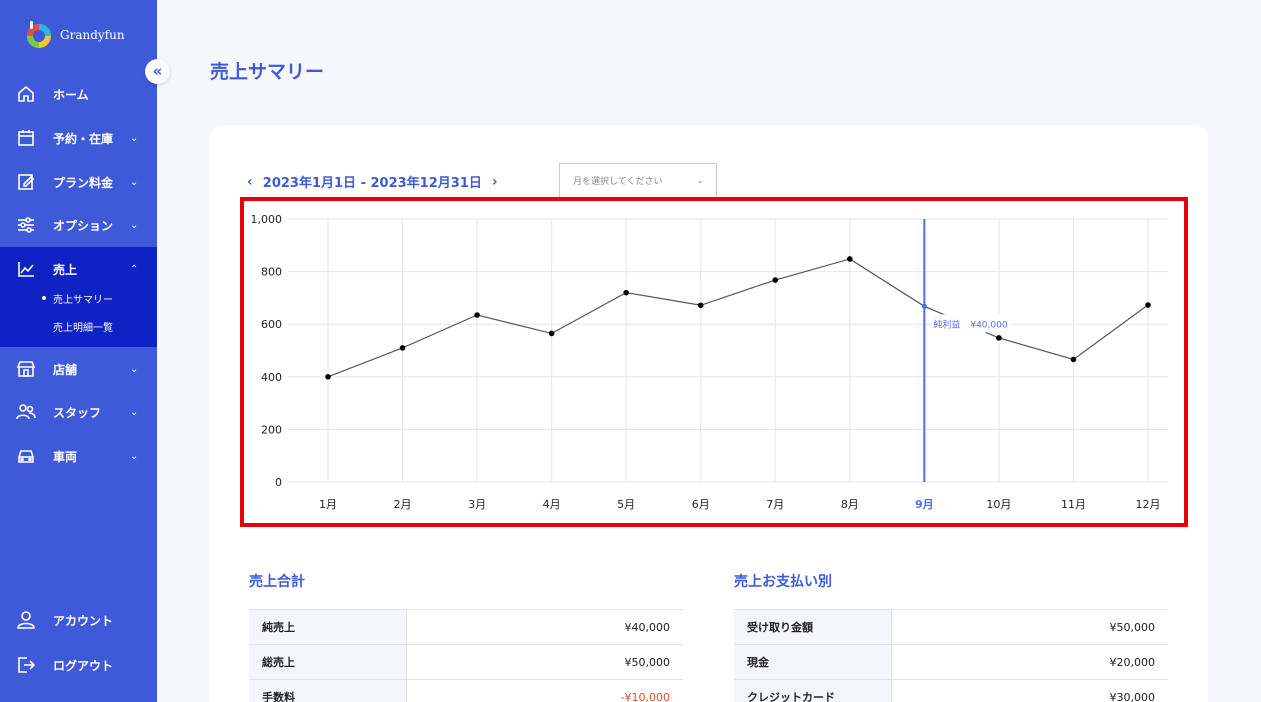 This screenshot has height=702, width=1261. I want to click on table-row: 純売上 ¥40,000, so click(466, 627).